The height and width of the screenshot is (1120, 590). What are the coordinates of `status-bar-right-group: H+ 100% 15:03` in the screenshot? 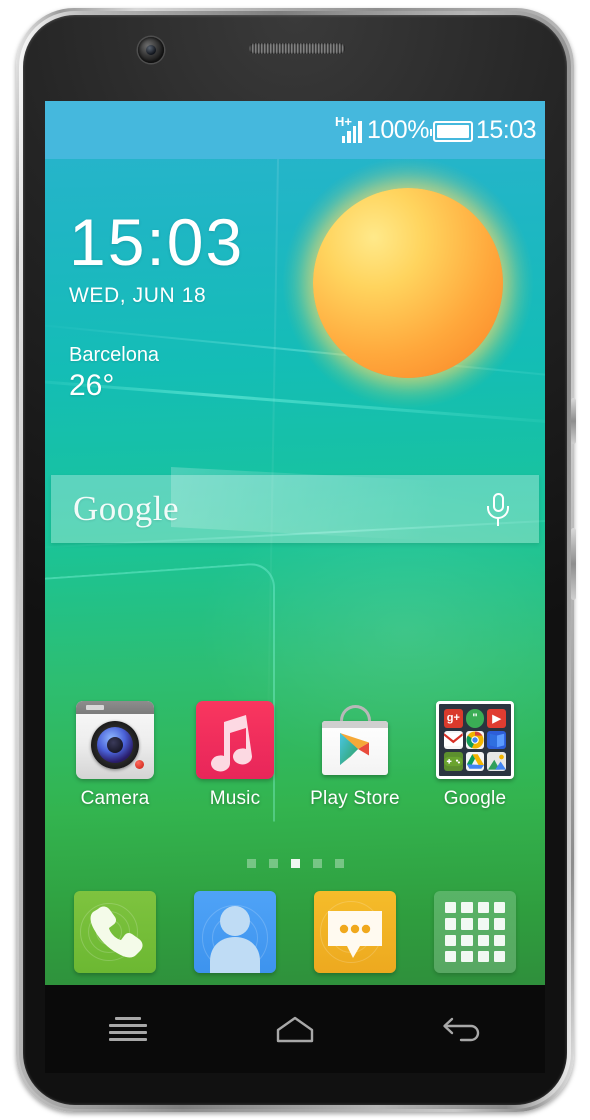 It's located at (435, 129).